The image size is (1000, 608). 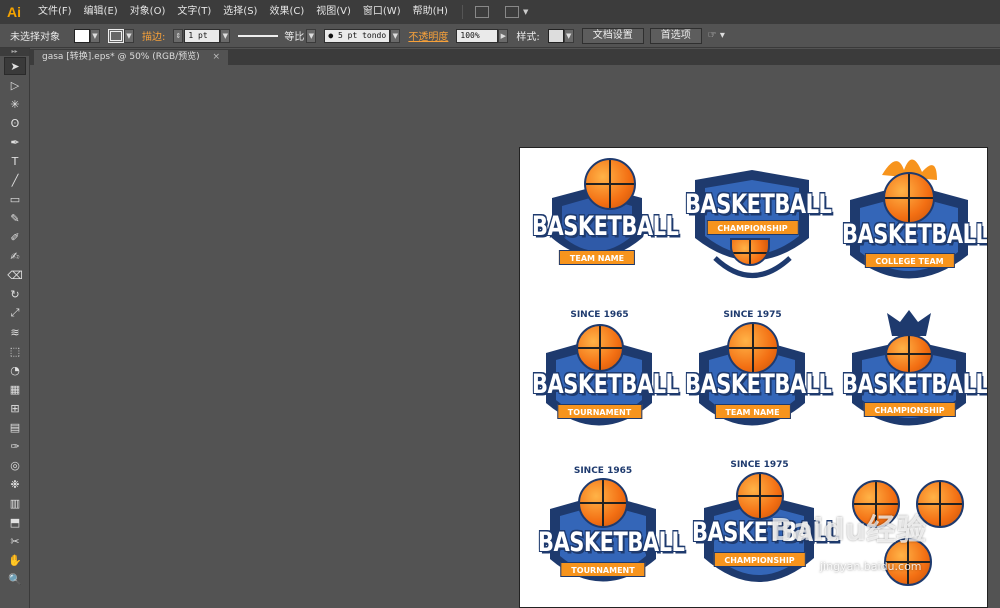 I want to click on type-tool-icon: T, so click(x=15, y=161).